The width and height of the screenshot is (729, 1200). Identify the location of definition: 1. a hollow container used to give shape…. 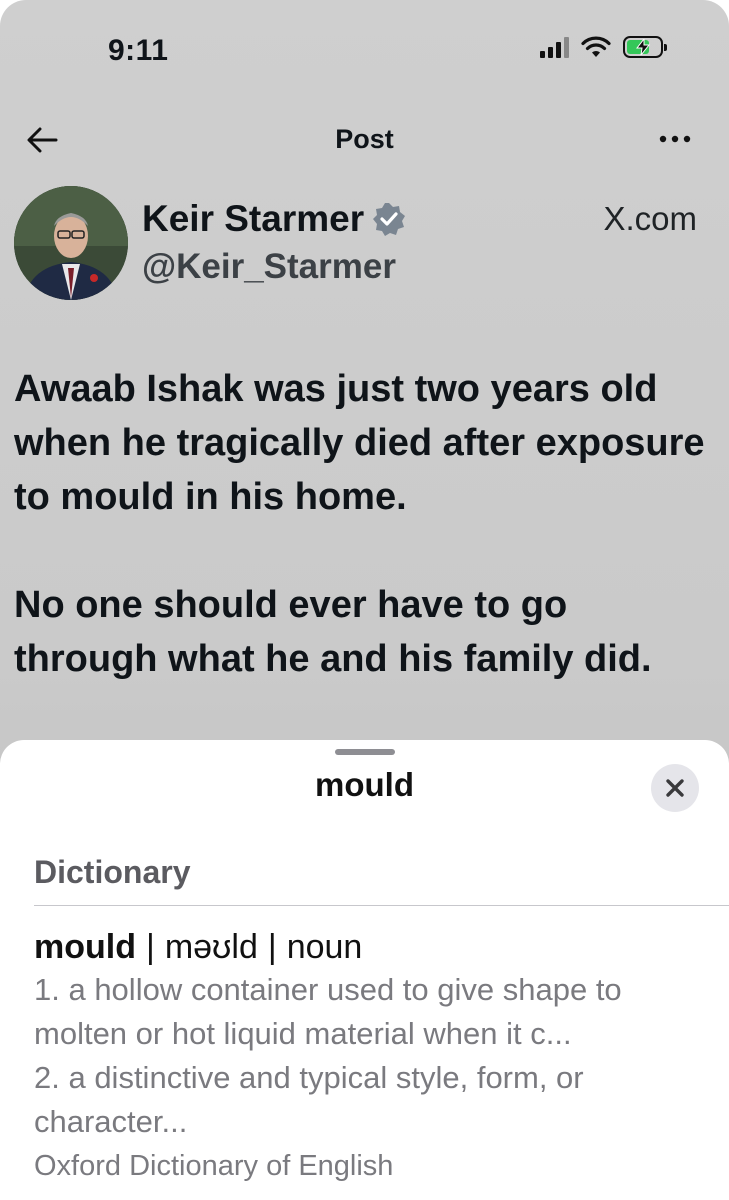
(328, 1011).